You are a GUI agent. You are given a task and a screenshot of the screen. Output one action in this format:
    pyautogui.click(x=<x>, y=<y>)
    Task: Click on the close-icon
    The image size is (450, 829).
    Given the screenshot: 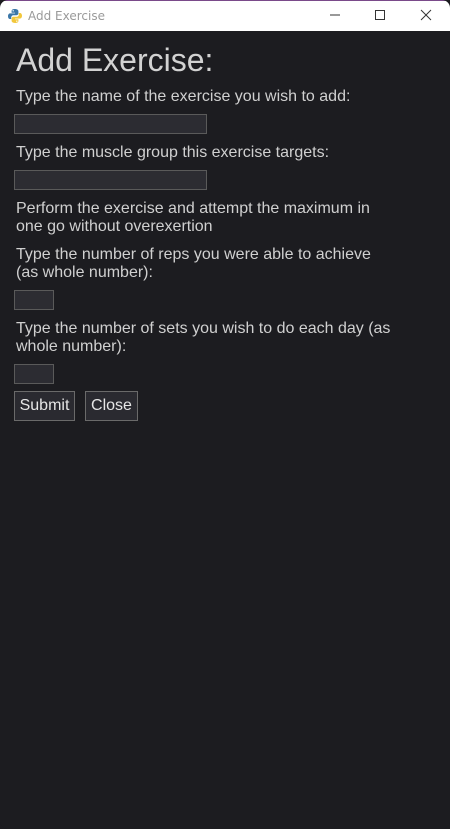 What is the action you would take?
    pyautogui.click(x=426, y=17)
    